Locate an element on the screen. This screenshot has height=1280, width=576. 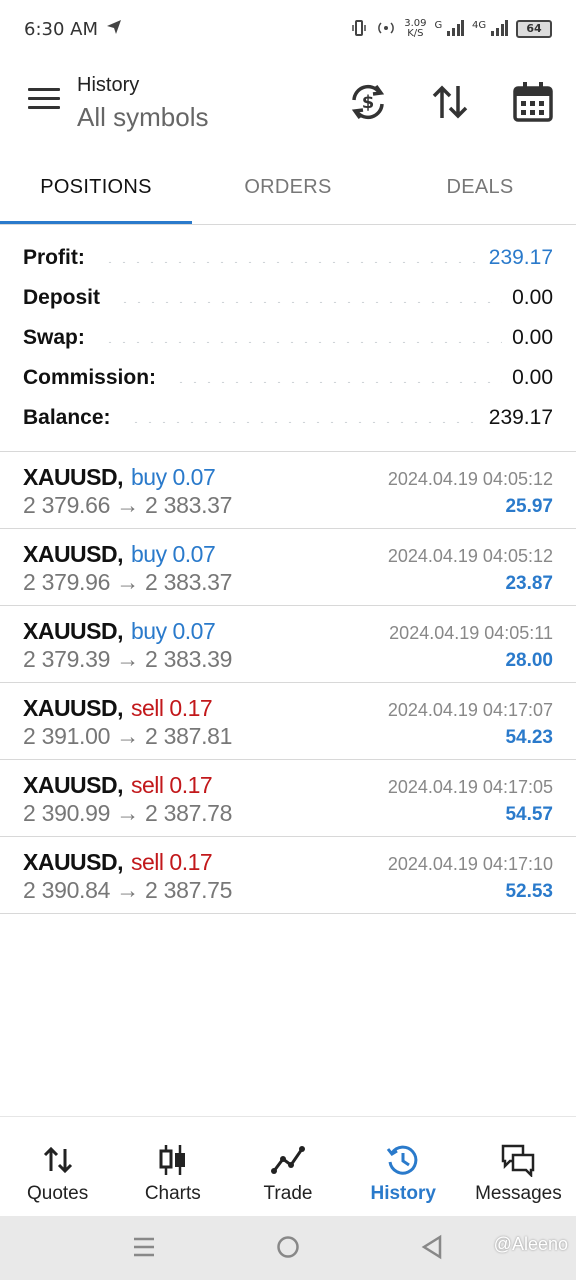
nav-trade: Trade is located at coordinates (287, 1166).